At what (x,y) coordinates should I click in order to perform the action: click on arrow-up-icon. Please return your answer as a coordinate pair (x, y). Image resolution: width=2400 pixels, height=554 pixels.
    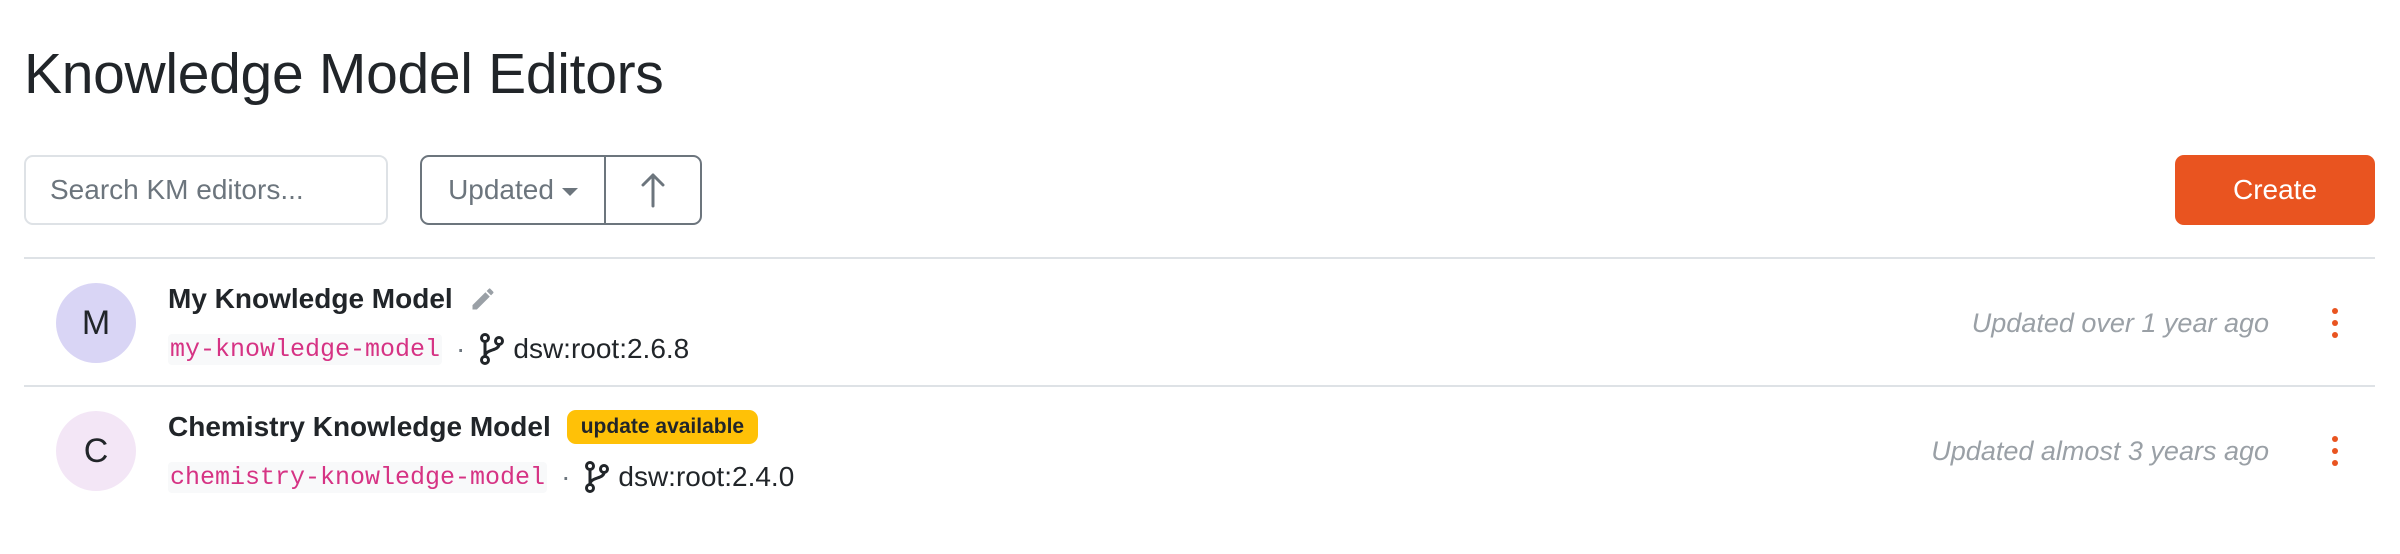
    Looking at the image, I should click on (653, 190).